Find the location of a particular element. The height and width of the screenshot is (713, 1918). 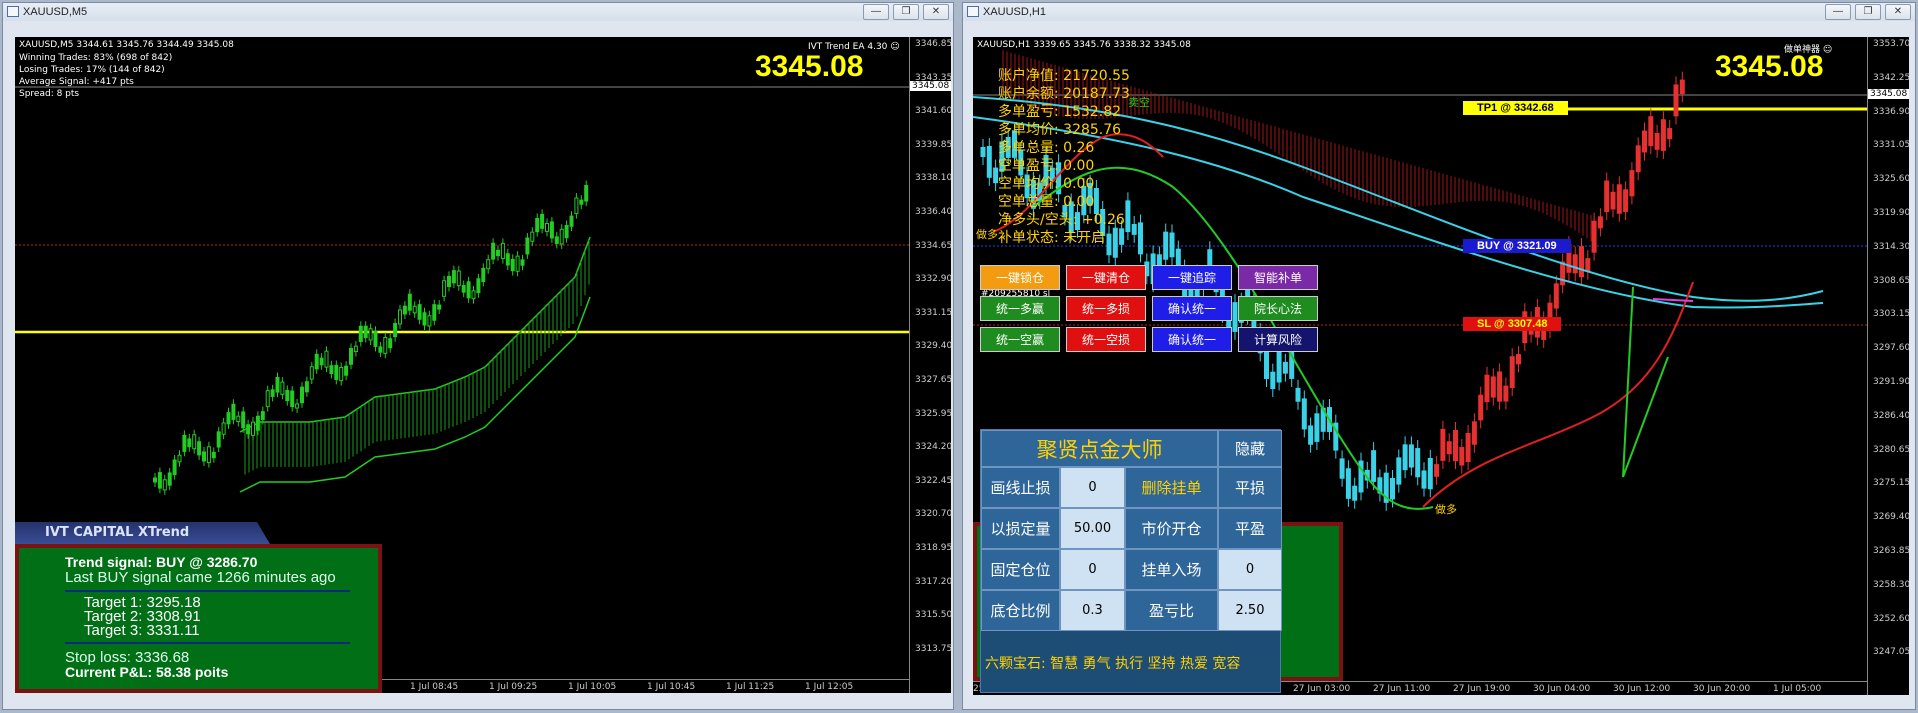

unify-long-tp-button: 统一多赢 is located at coordinates (1020, 308).